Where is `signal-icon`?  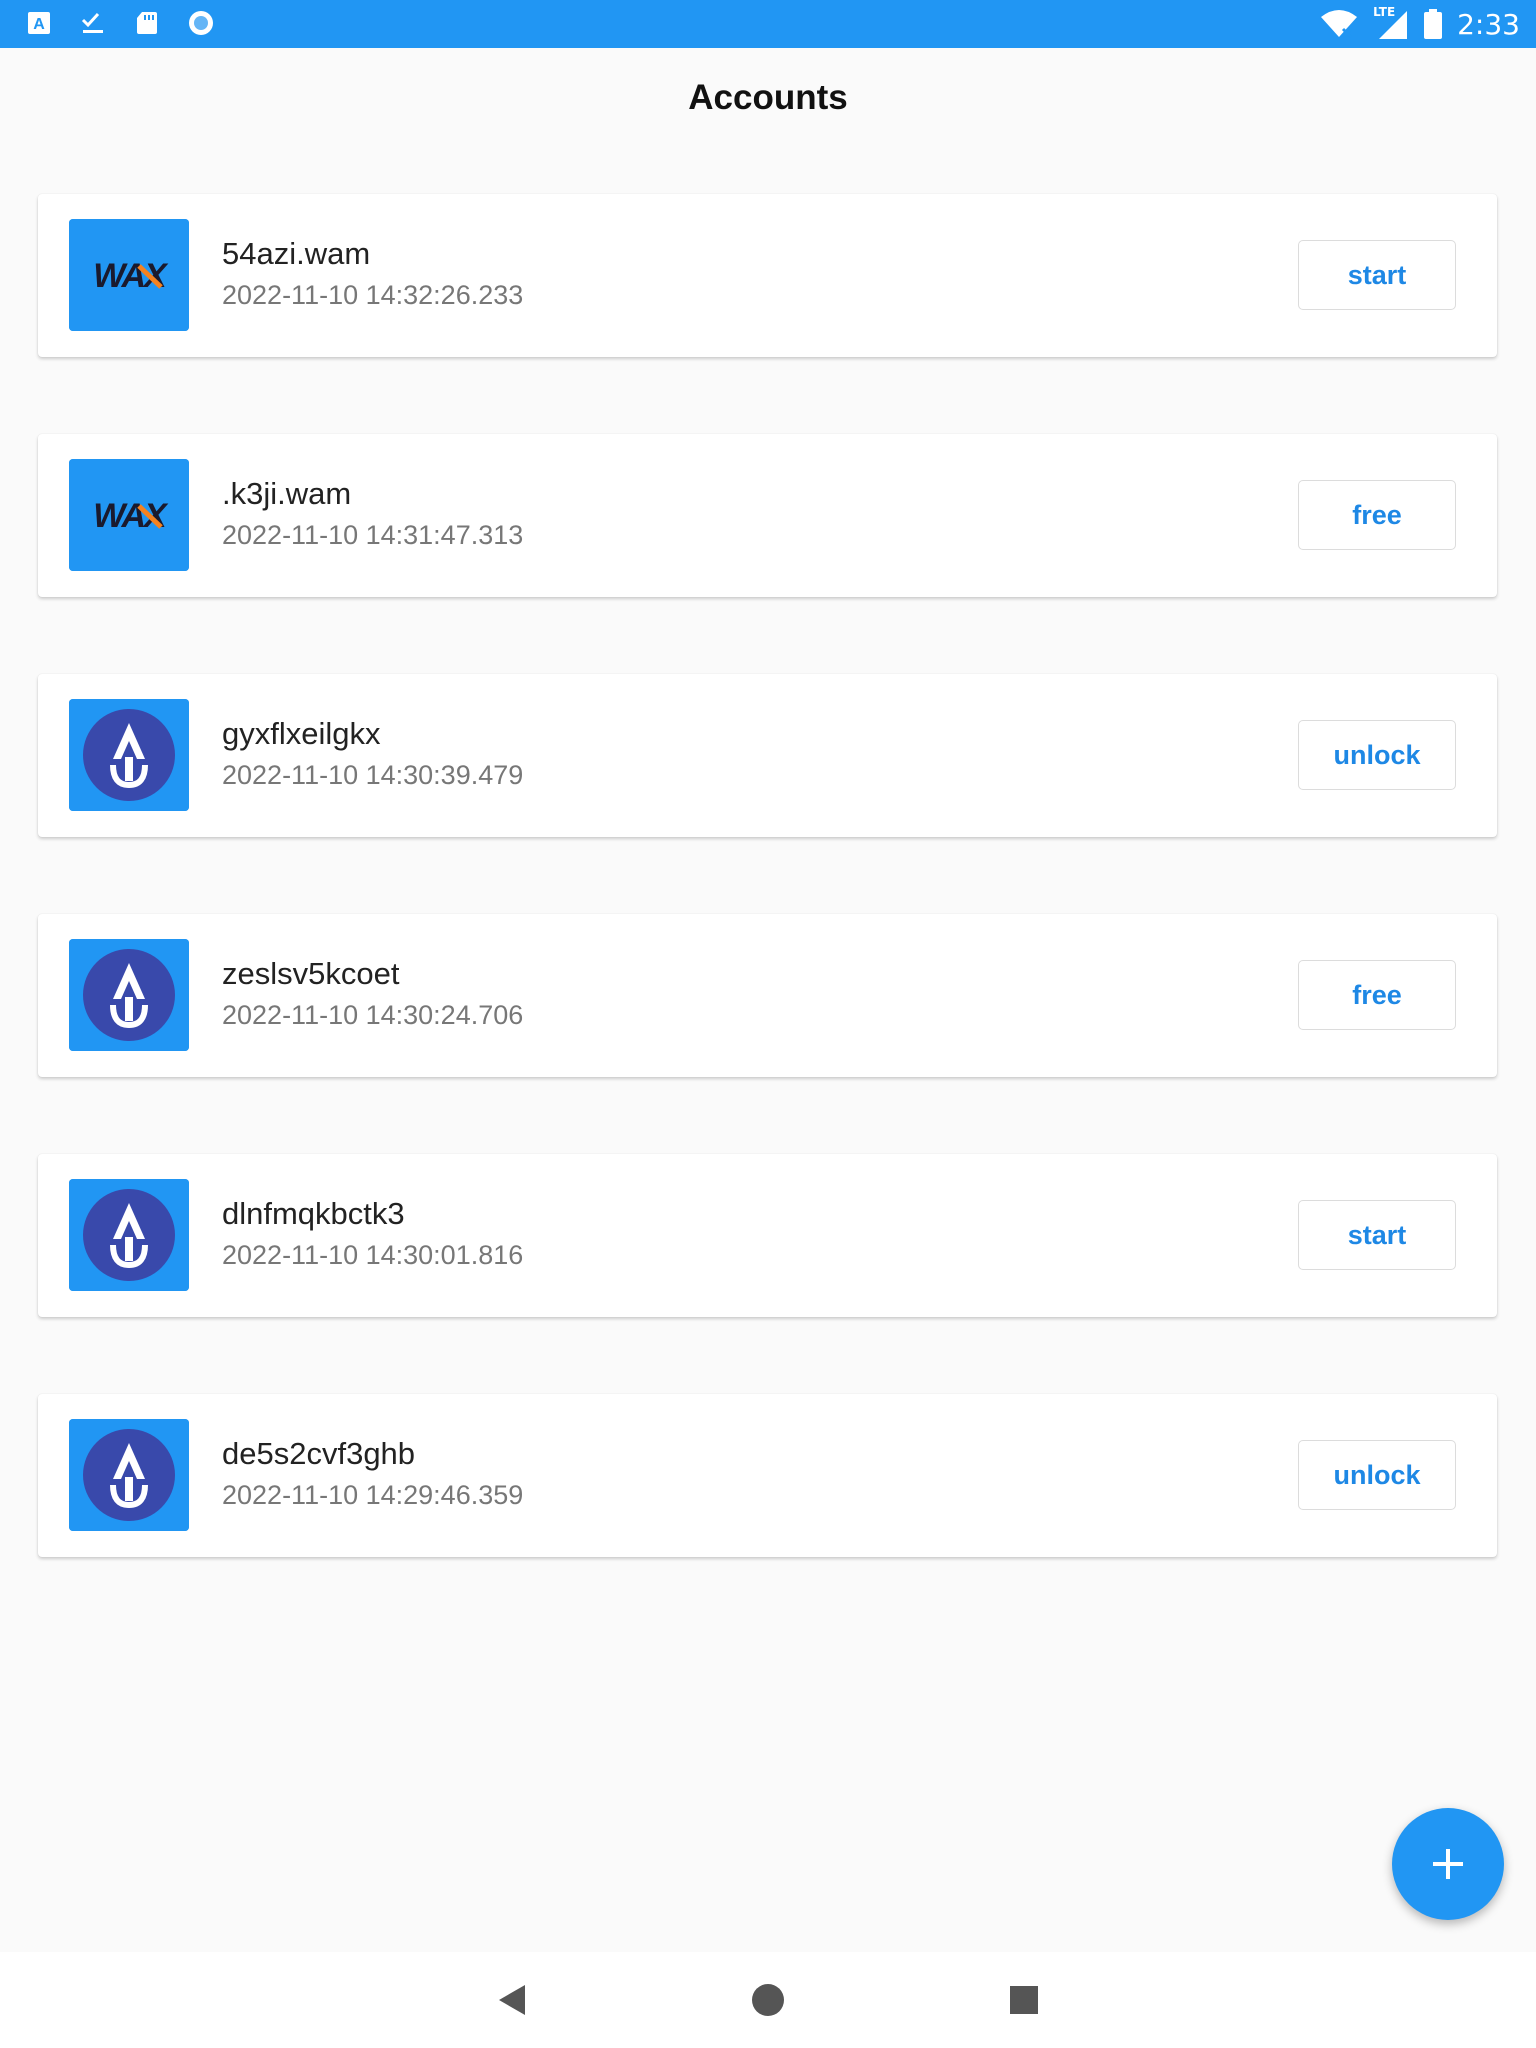
signal-icon is located at coordinates (1393, 25).